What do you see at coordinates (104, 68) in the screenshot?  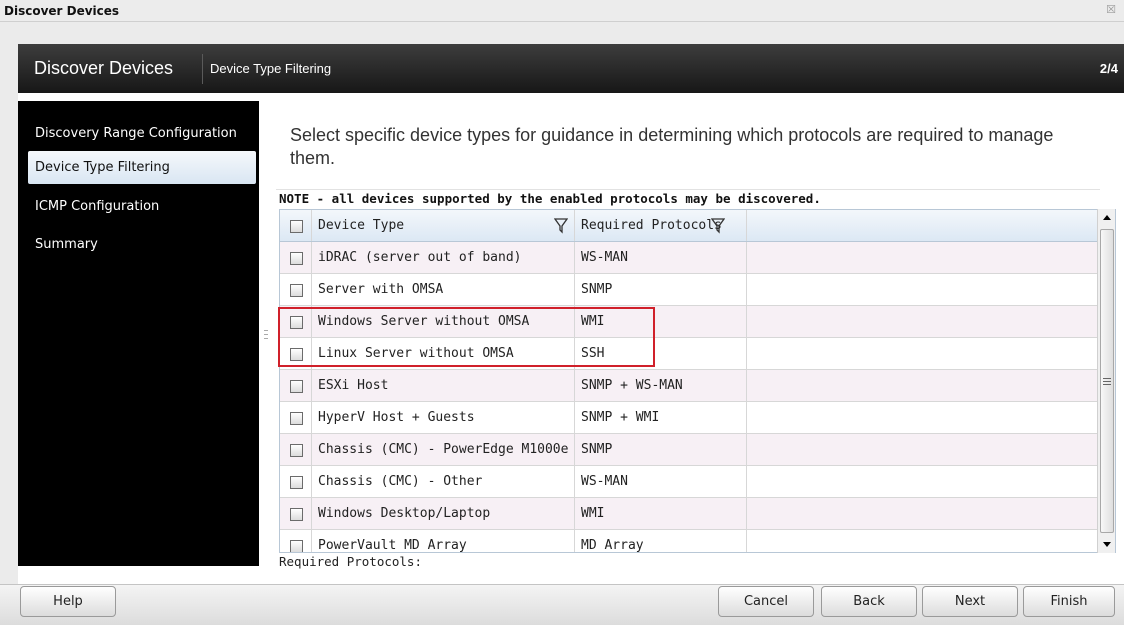 I see `wizard-title: Discover Devices` at bounding box center [104, 68].